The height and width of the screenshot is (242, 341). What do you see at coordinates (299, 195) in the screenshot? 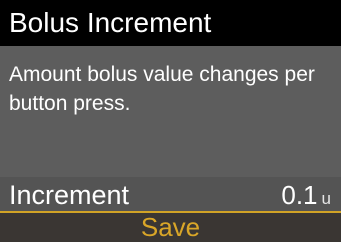
I see `increment-value: 0.1` at bounding box center [299, 195].